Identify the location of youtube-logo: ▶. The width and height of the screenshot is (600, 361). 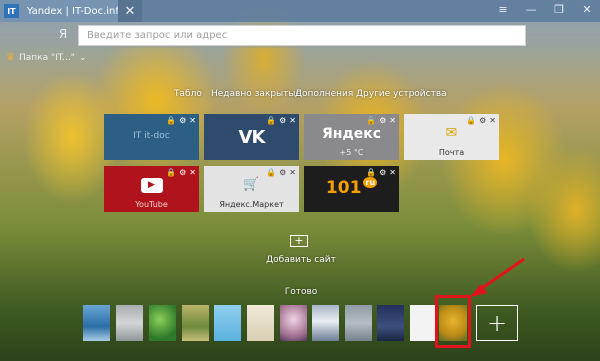
(151, 185).